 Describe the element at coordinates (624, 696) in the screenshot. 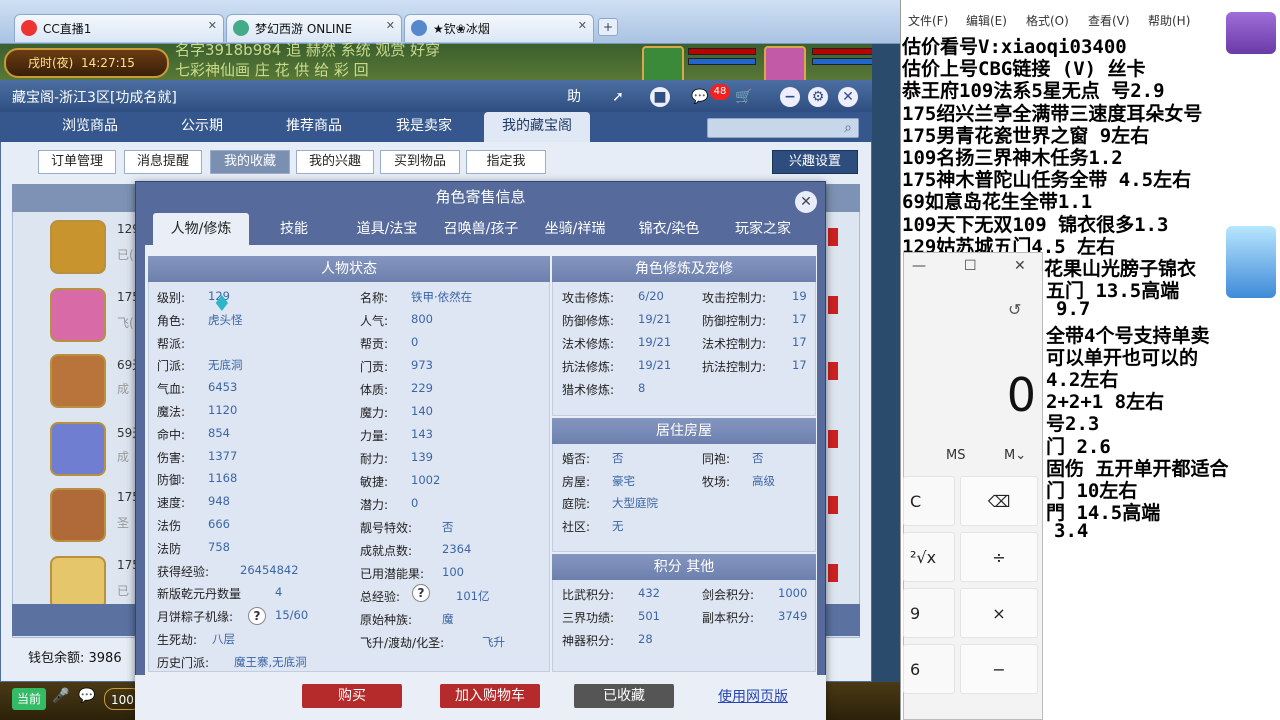

I see `favorited-button: 已收藏` at that location.